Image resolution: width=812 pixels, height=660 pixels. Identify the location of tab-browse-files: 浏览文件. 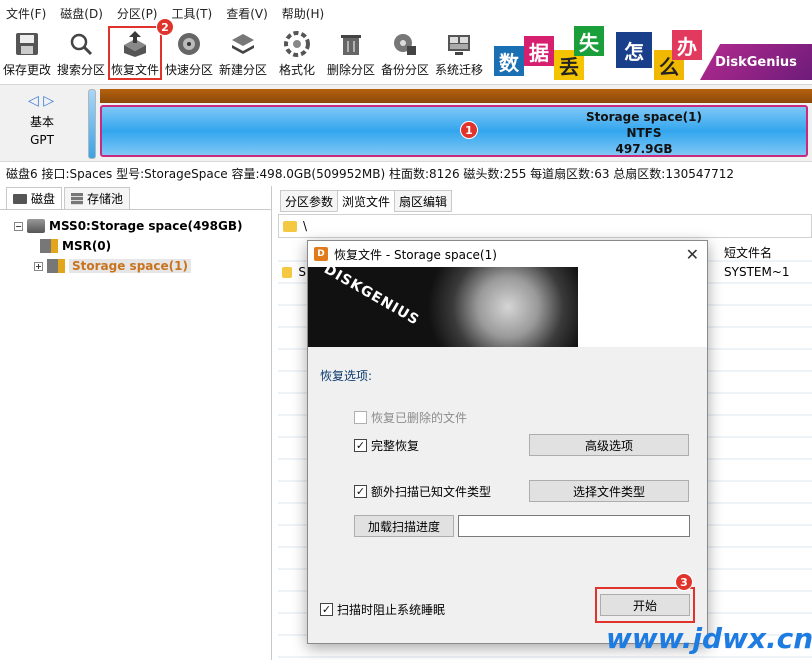
(366, 201).